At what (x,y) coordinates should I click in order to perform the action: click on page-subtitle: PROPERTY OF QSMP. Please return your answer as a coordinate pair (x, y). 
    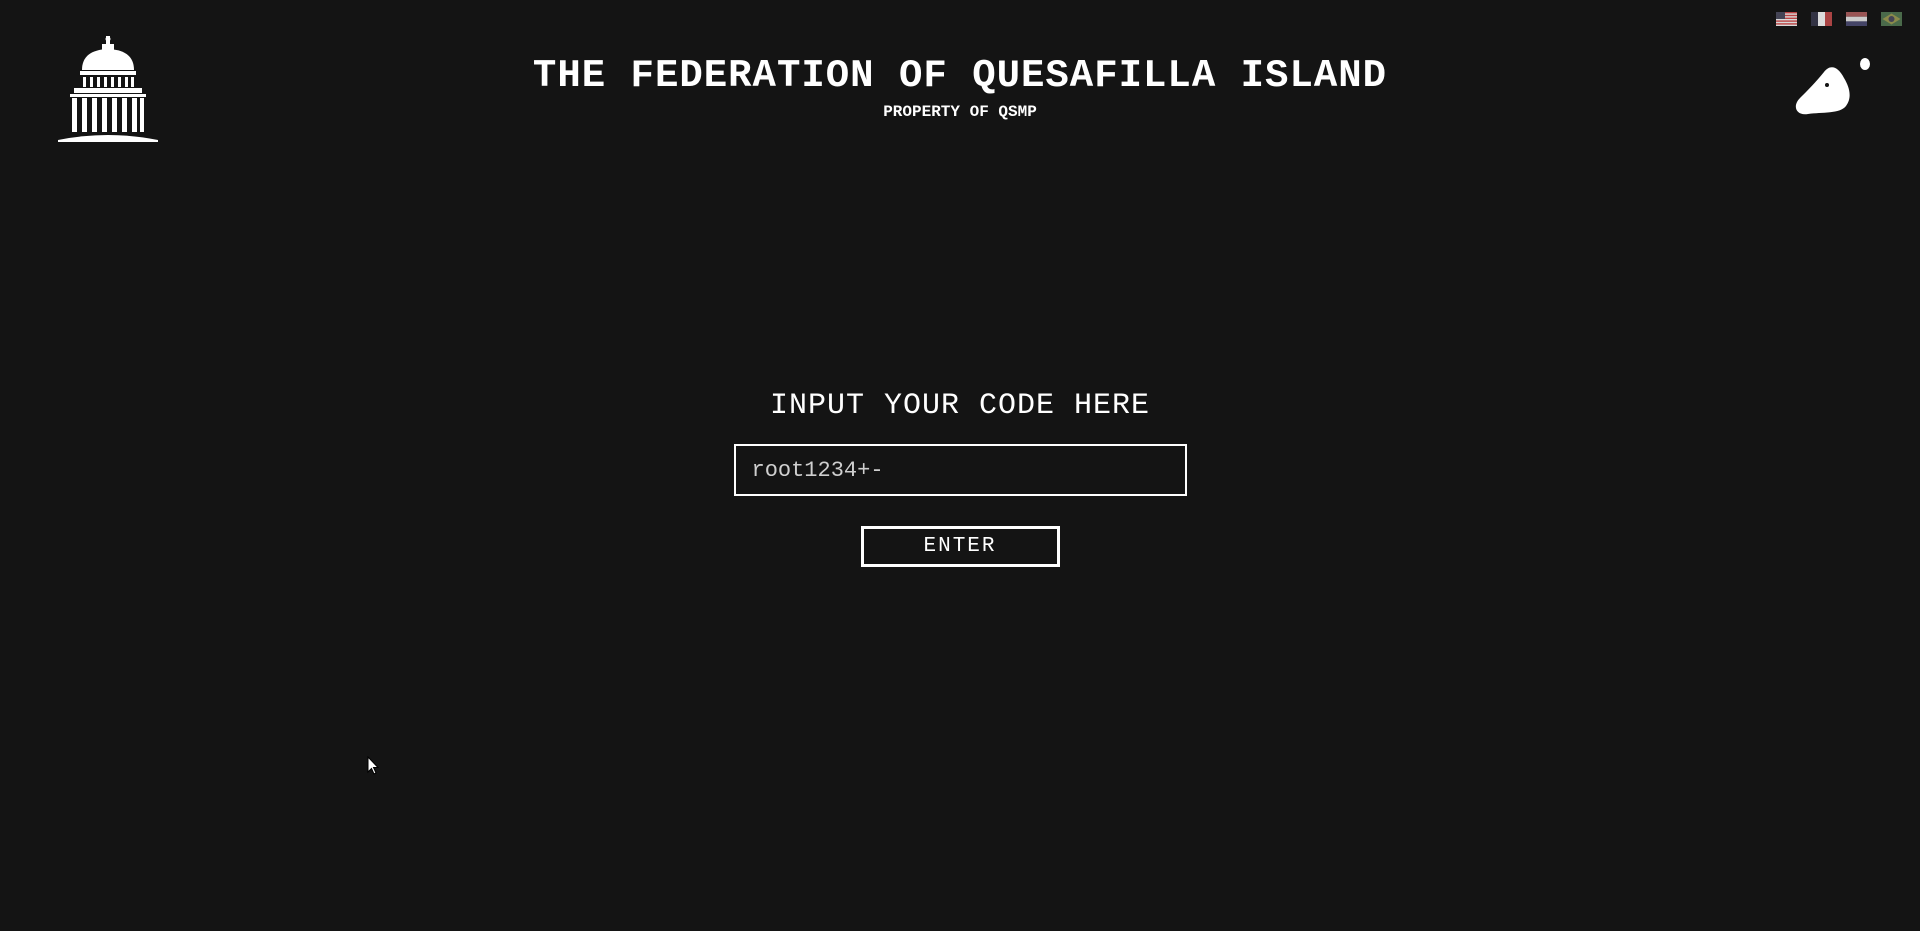
    Looking at the image, I should click on (960, 112).